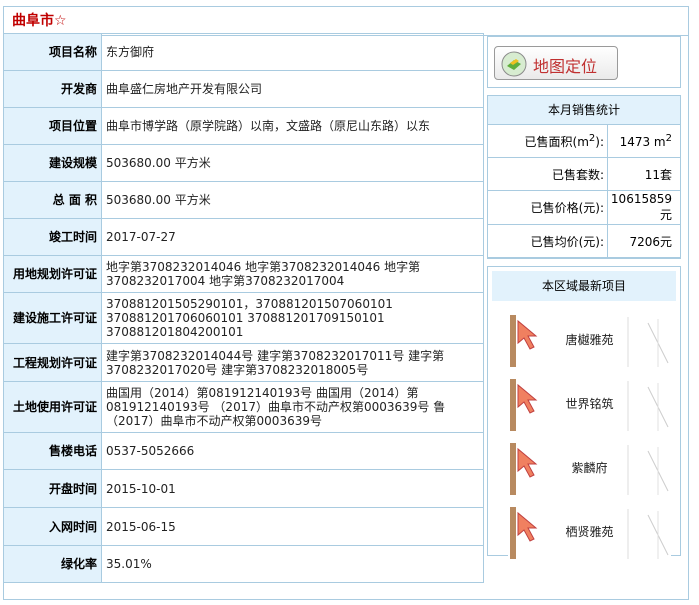 The width and height of the screenshot is (699, 605). Describe the element at coordinates (556, 141) in the screenshot. I see `sold-area-label: 已售面积(m` at that location.